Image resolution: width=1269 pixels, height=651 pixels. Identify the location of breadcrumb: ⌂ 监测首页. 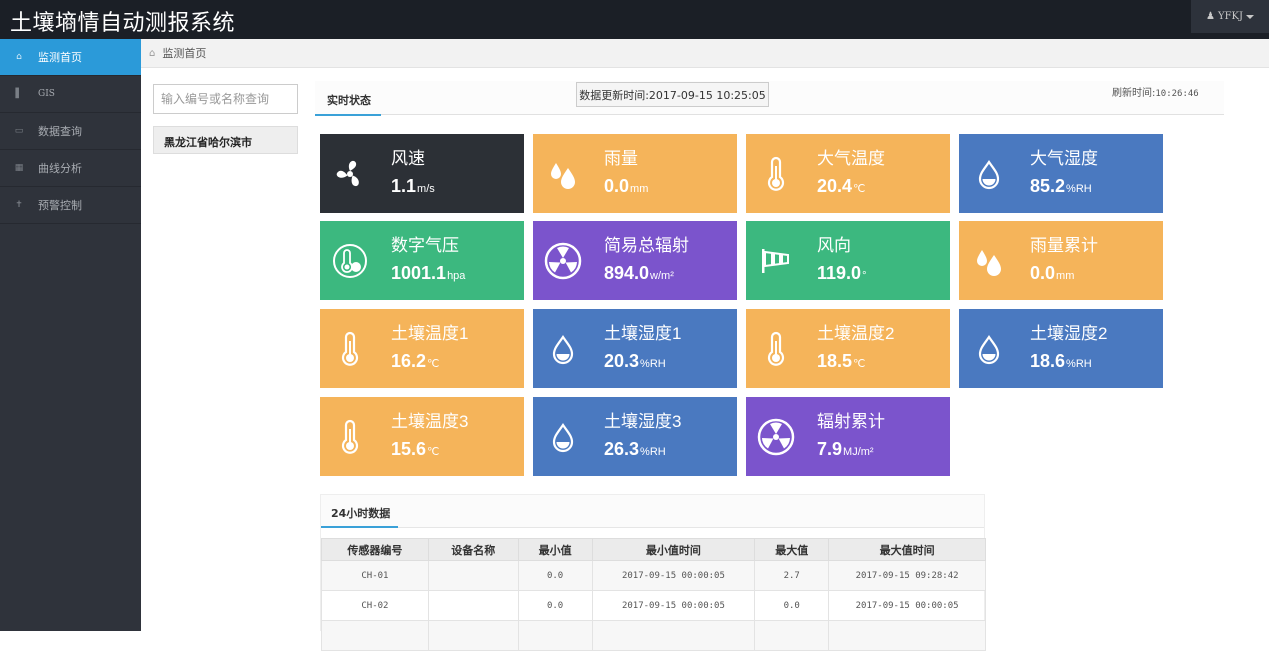
(705, 53).